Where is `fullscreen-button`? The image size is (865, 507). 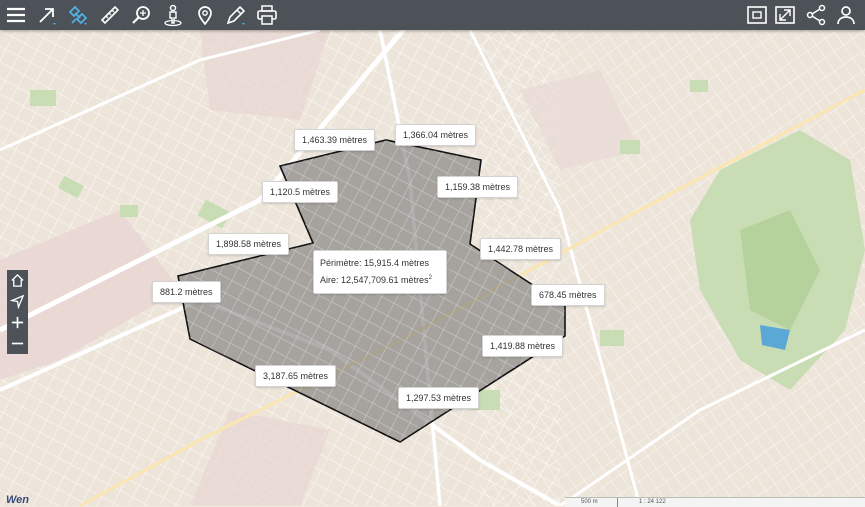 fullscreen-button is located at coordinates (785, 15).